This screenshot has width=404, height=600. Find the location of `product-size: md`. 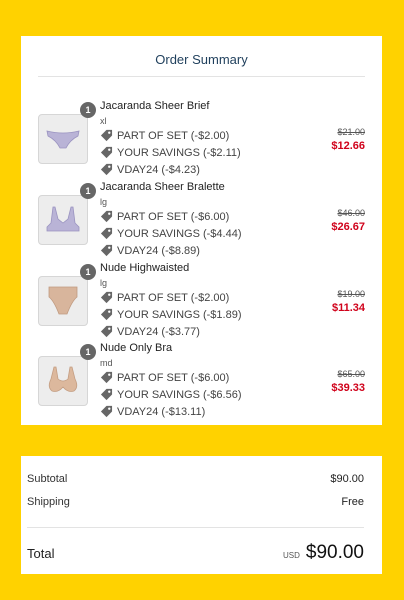

product-size: md is located at coordinates (106, 363).